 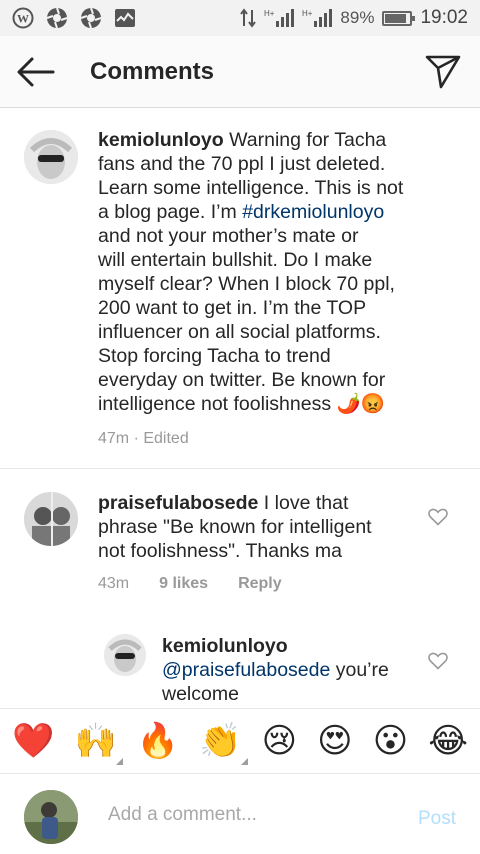 What do you see at coordinates (240, 468) in the screenshot?
I see `divider` at bounding box center [240, 468].